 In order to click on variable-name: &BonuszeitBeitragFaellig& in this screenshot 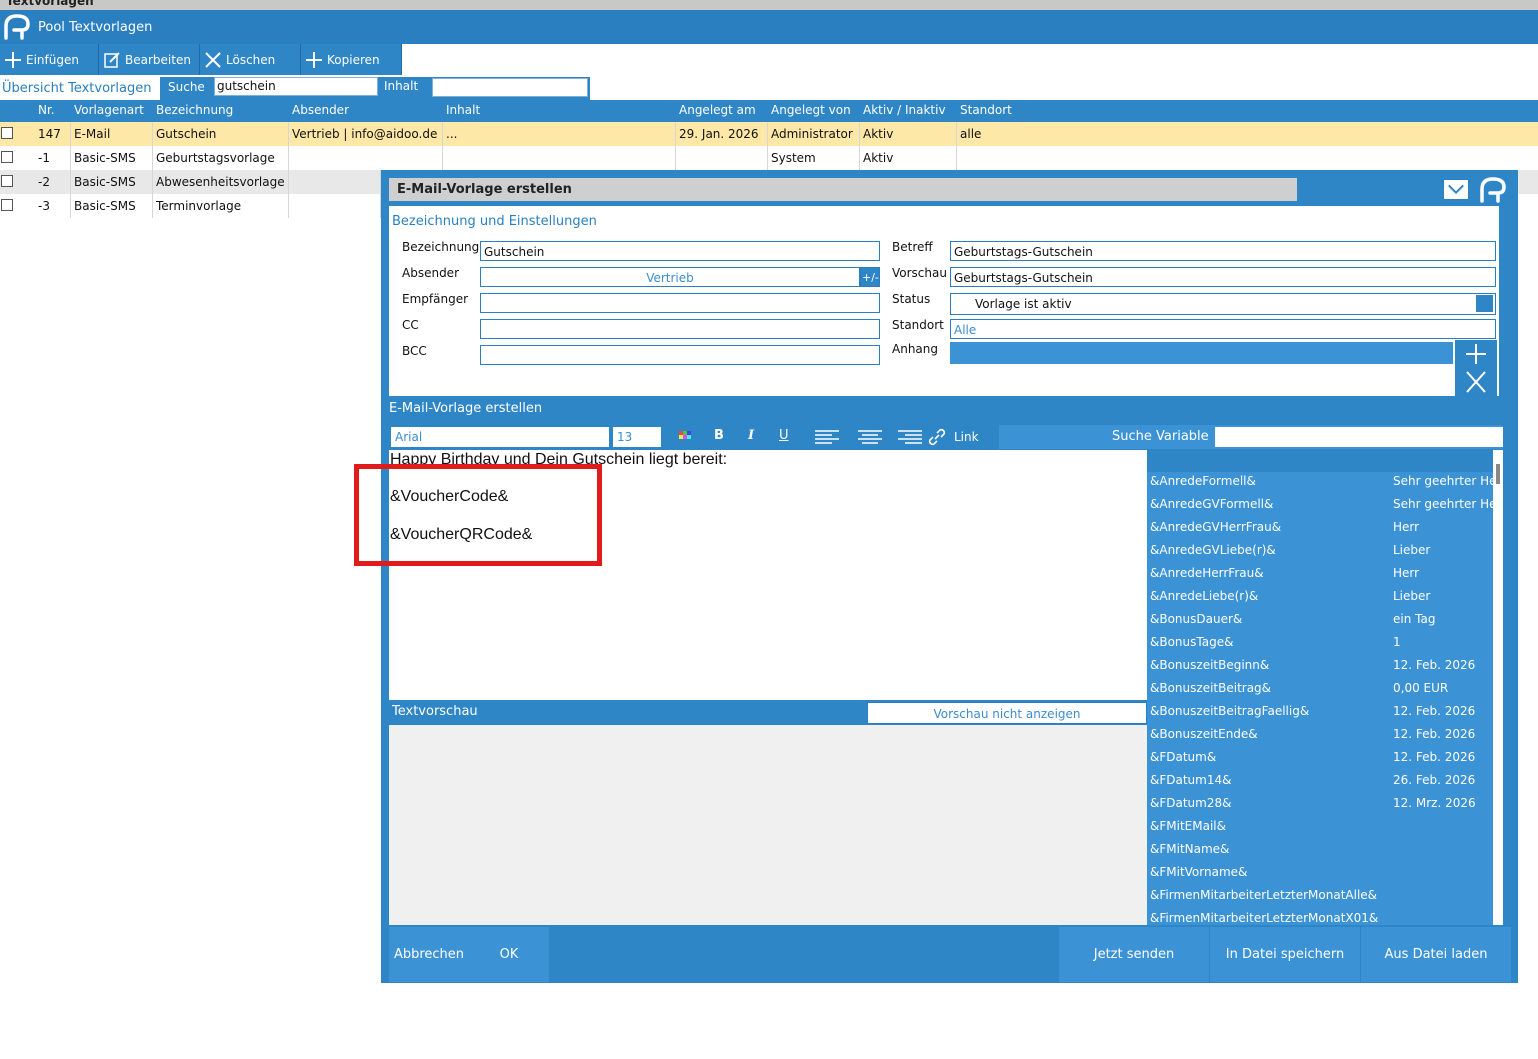, I will do `click(1229, 711)`.